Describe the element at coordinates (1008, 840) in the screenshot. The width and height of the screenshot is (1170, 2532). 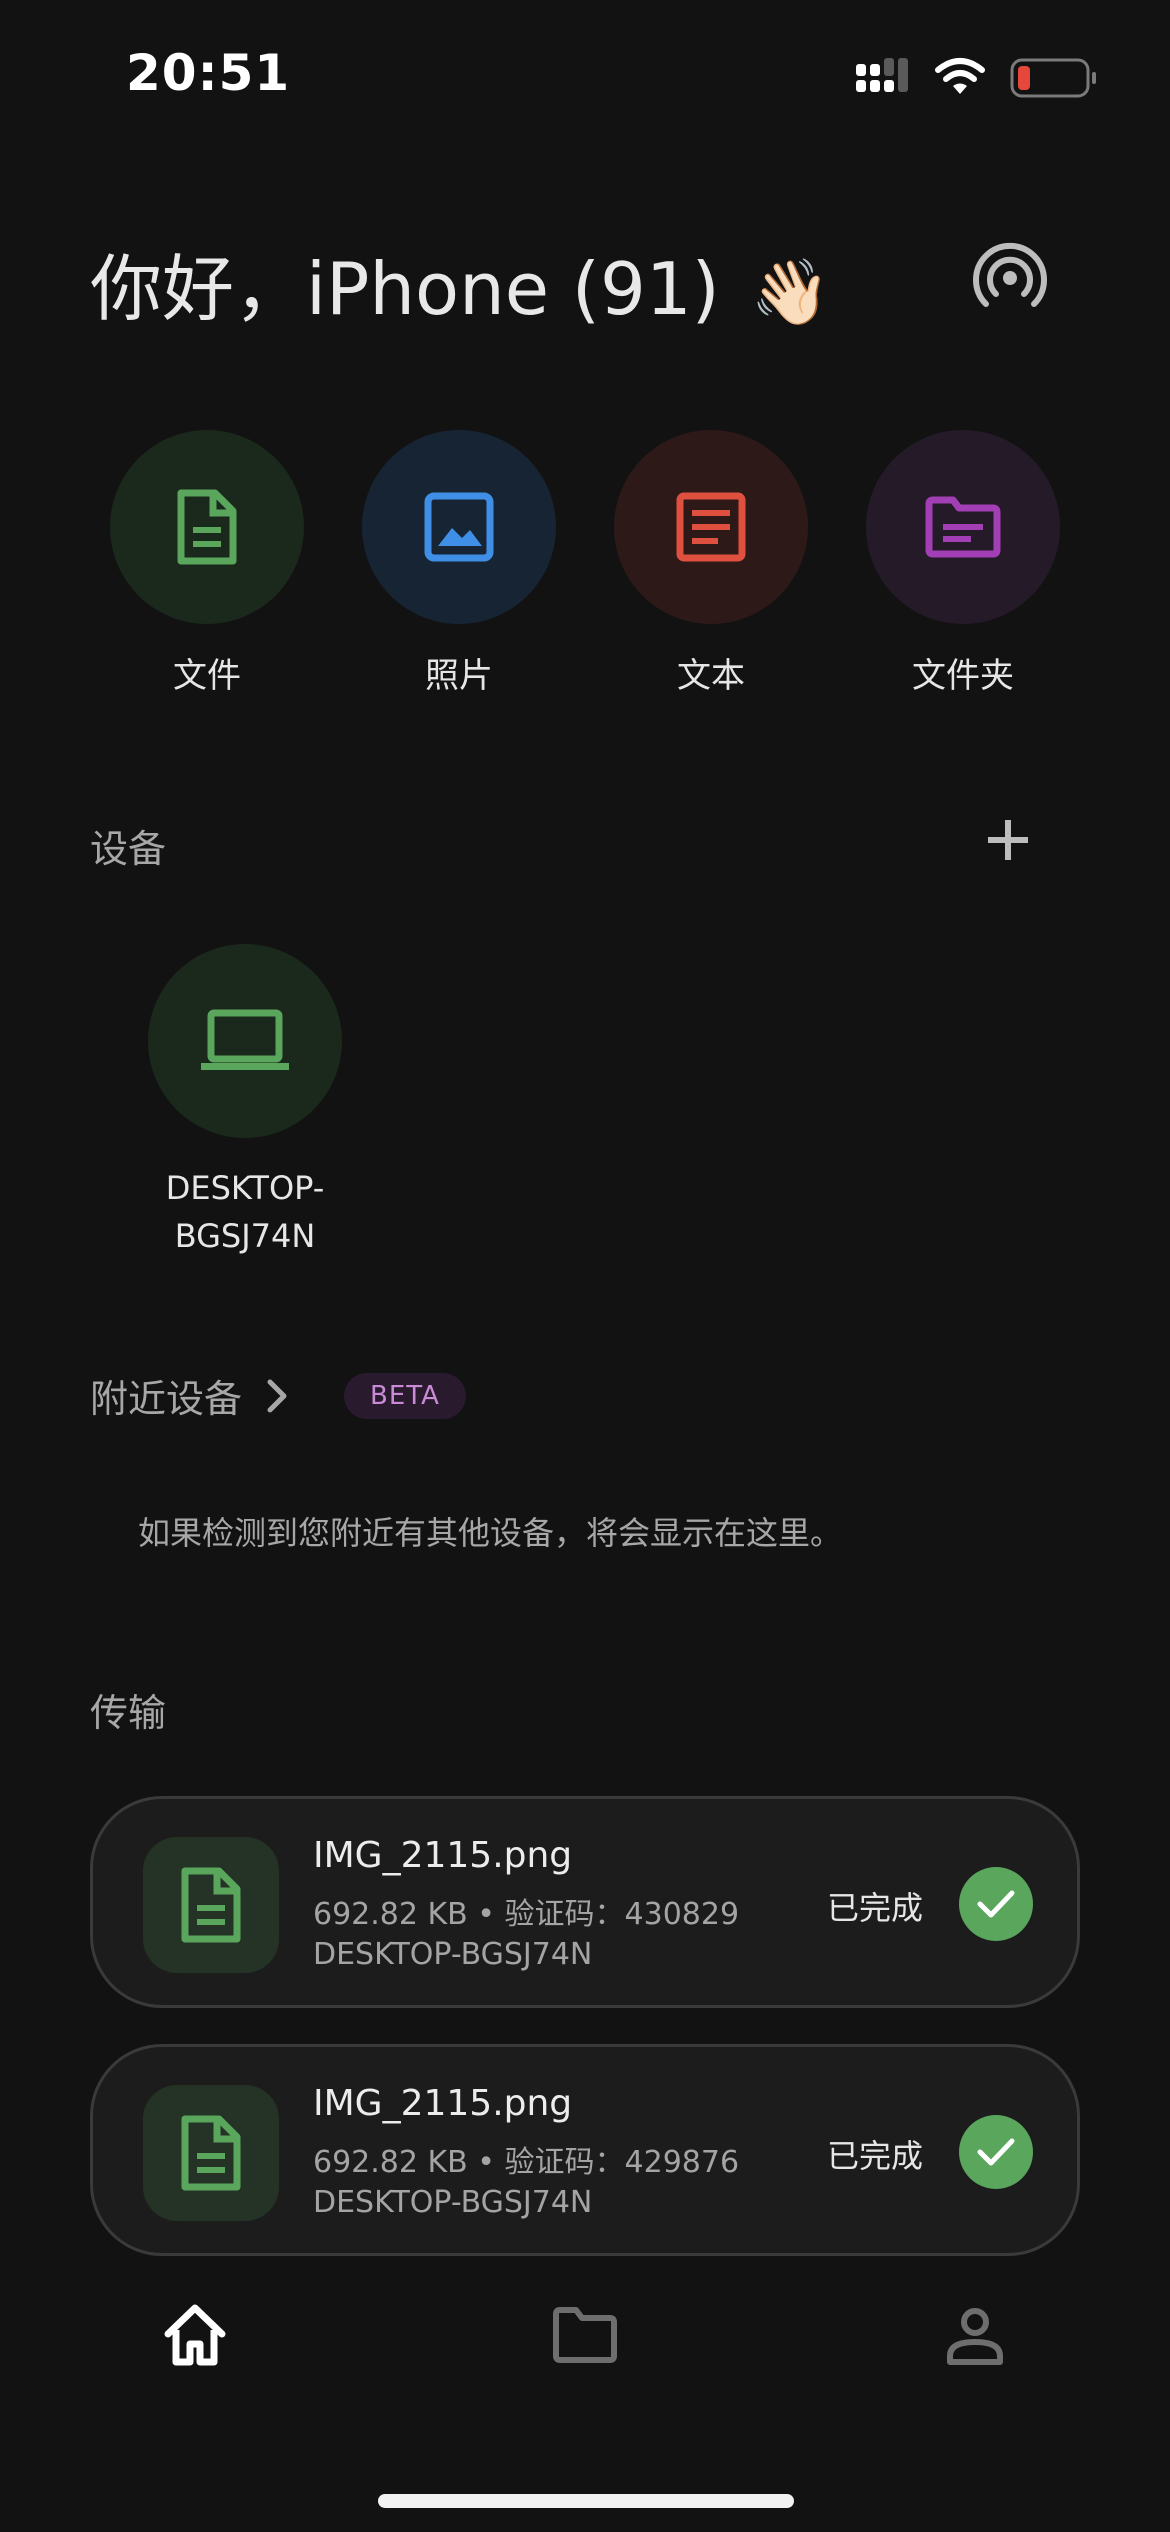
I see `plus-icon` at that location.